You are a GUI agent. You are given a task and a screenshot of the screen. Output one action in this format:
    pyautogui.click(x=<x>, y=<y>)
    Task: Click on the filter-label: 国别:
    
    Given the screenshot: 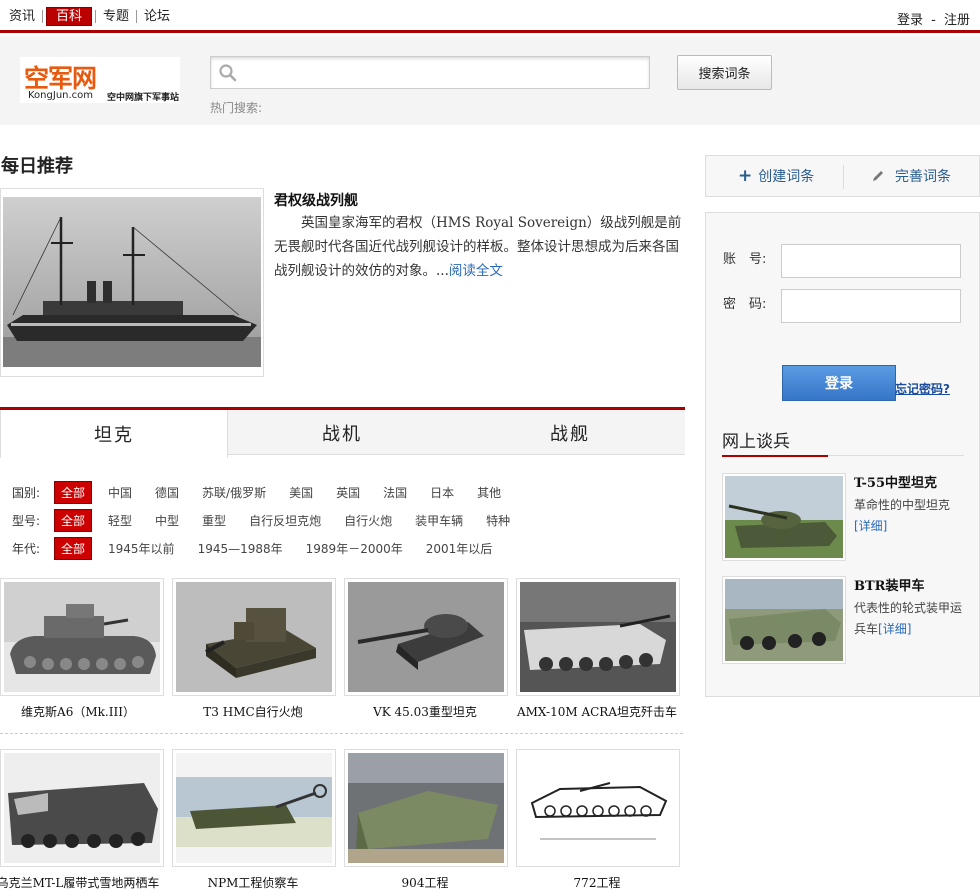 What is the action you would take?
    pyautogui.click(x=26, y=492)
    